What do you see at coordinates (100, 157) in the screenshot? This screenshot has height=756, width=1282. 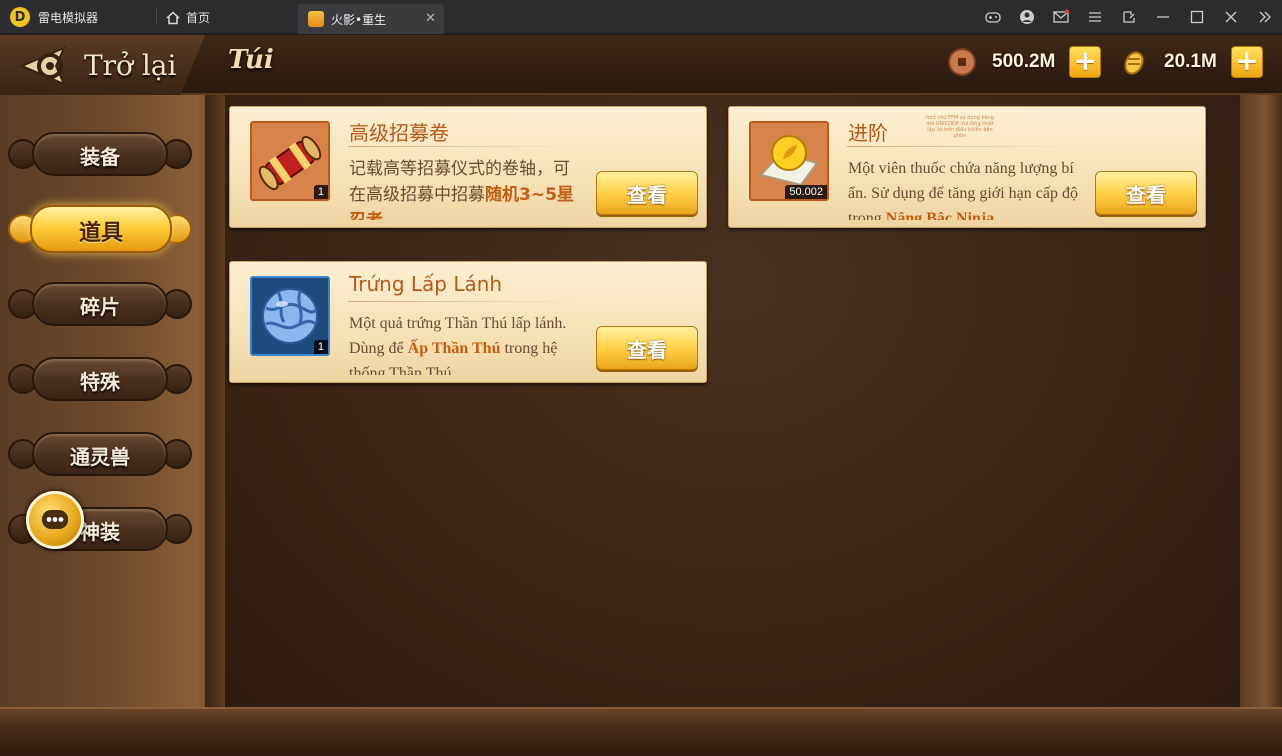 I see `sidebar-tab-label: 装备` at bounding box center [100, 157].